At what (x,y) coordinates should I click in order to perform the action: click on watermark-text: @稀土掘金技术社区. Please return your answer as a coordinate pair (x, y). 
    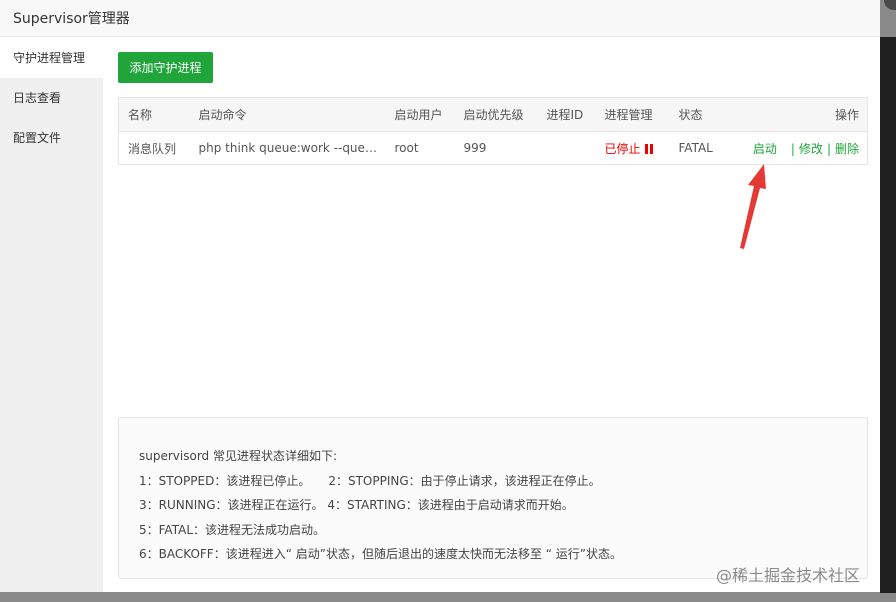
    Looking at the image, I should click on (788, 575).